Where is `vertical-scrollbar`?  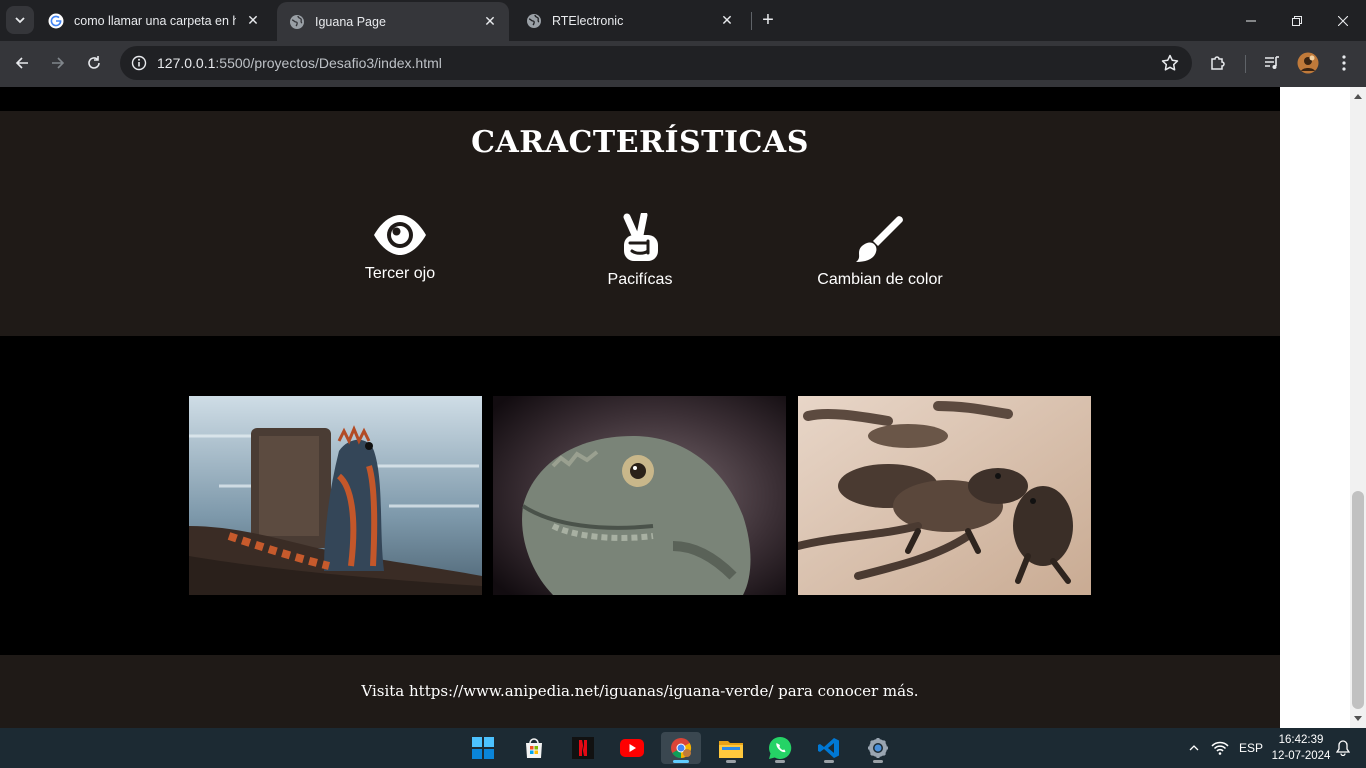 vertical-scrollbar is located at coordinates (1358, 407).